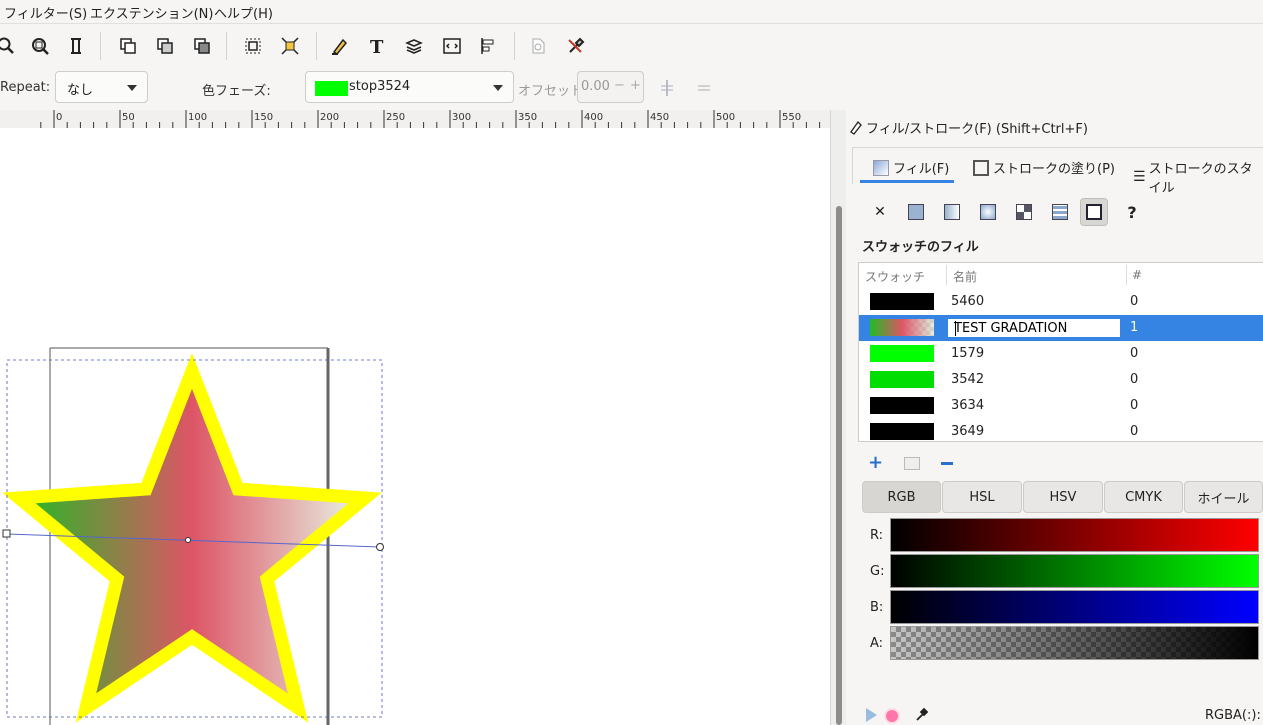 This screenshot has height=725, width=1263. What do you see at coordinates (1132, 212) in the screenshot?
I see `unset-paint-icon: ?` at bounding box center [1132, 212].